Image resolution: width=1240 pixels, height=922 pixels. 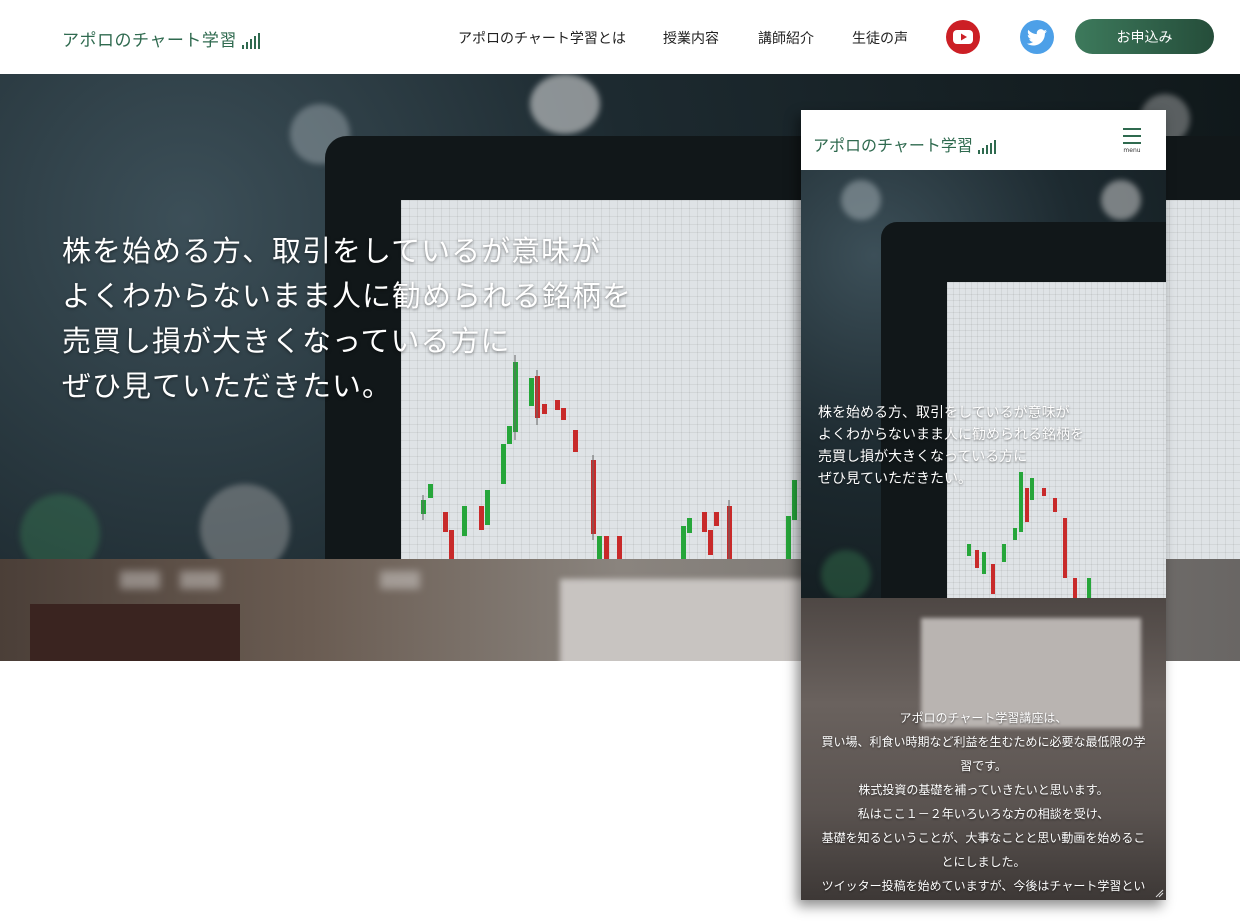 I want to click on mobile-hero-line: ぜひ見ていただきたい。, so click(x=895, y=479).